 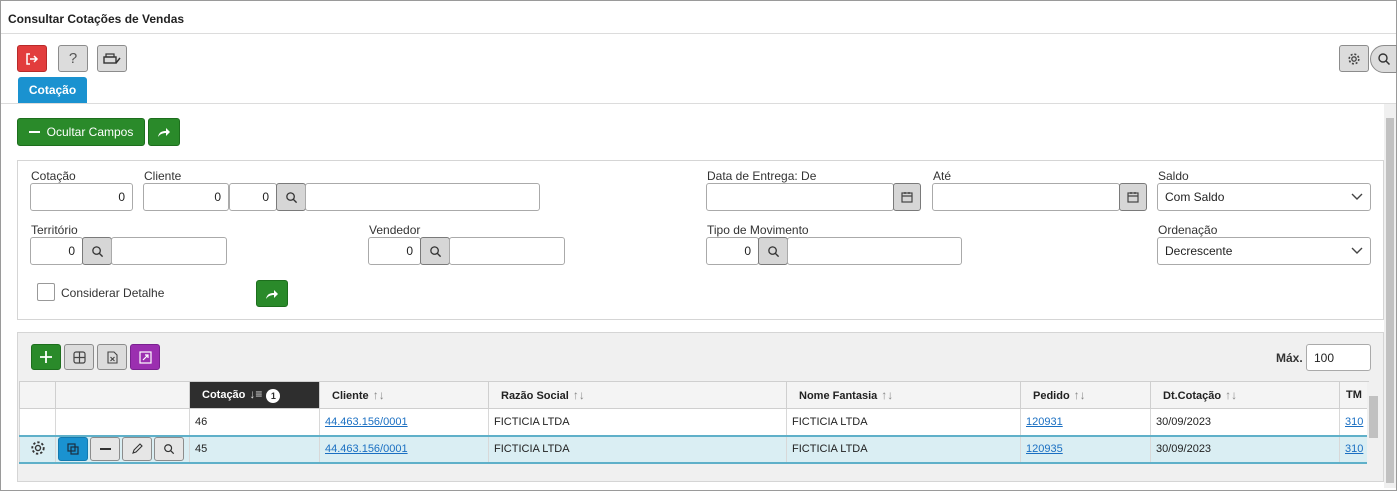 What do you see at coordinates (1085, 449) in the screenshot?
I see `cell-pedido: 120935` at bounding box center [1085, 449].